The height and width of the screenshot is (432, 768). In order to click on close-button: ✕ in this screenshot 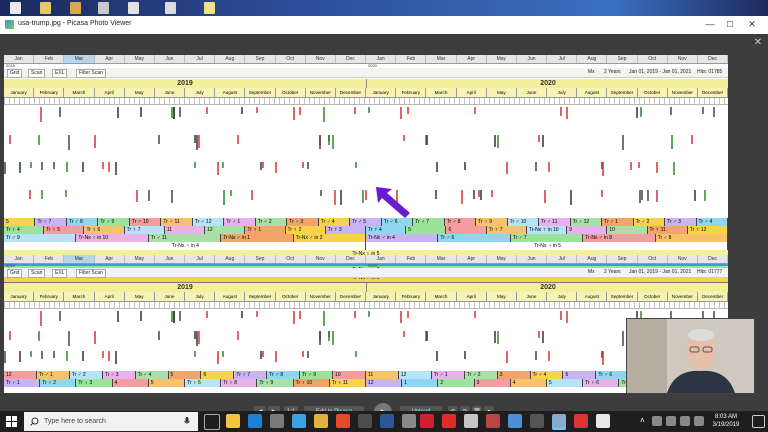, I will do `click(752, 24)`.